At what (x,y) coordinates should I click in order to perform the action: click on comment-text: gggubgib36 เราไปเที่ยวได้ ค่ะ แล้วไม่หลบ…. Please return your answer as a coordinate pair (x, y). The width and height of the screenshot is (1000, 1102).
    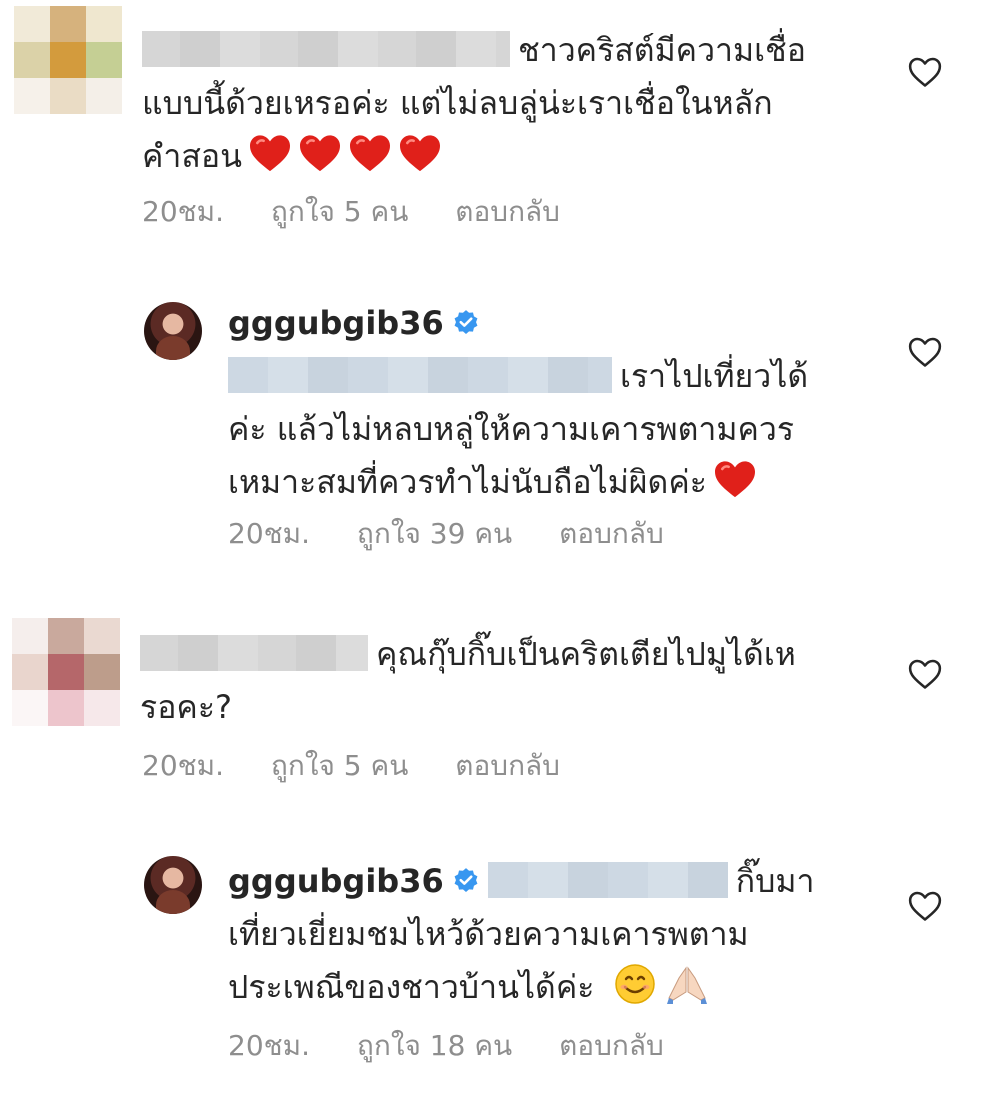
    Looking at the image, I should click on (558, 403).